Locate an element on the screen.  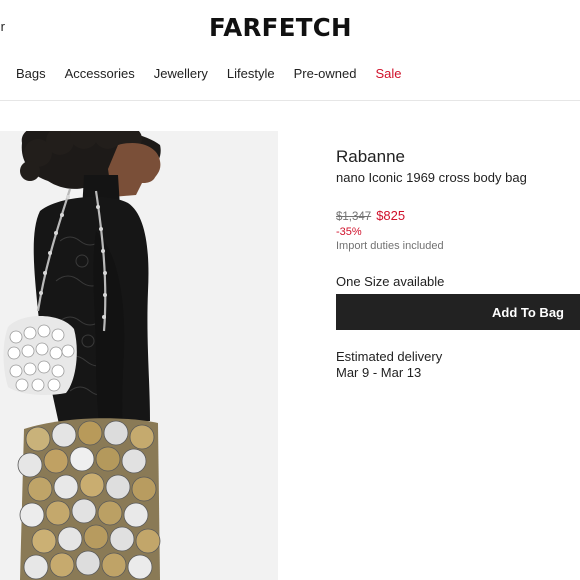
delivery-dates: Mar 9 - Mar 13 is located at coordinates (379, 372).